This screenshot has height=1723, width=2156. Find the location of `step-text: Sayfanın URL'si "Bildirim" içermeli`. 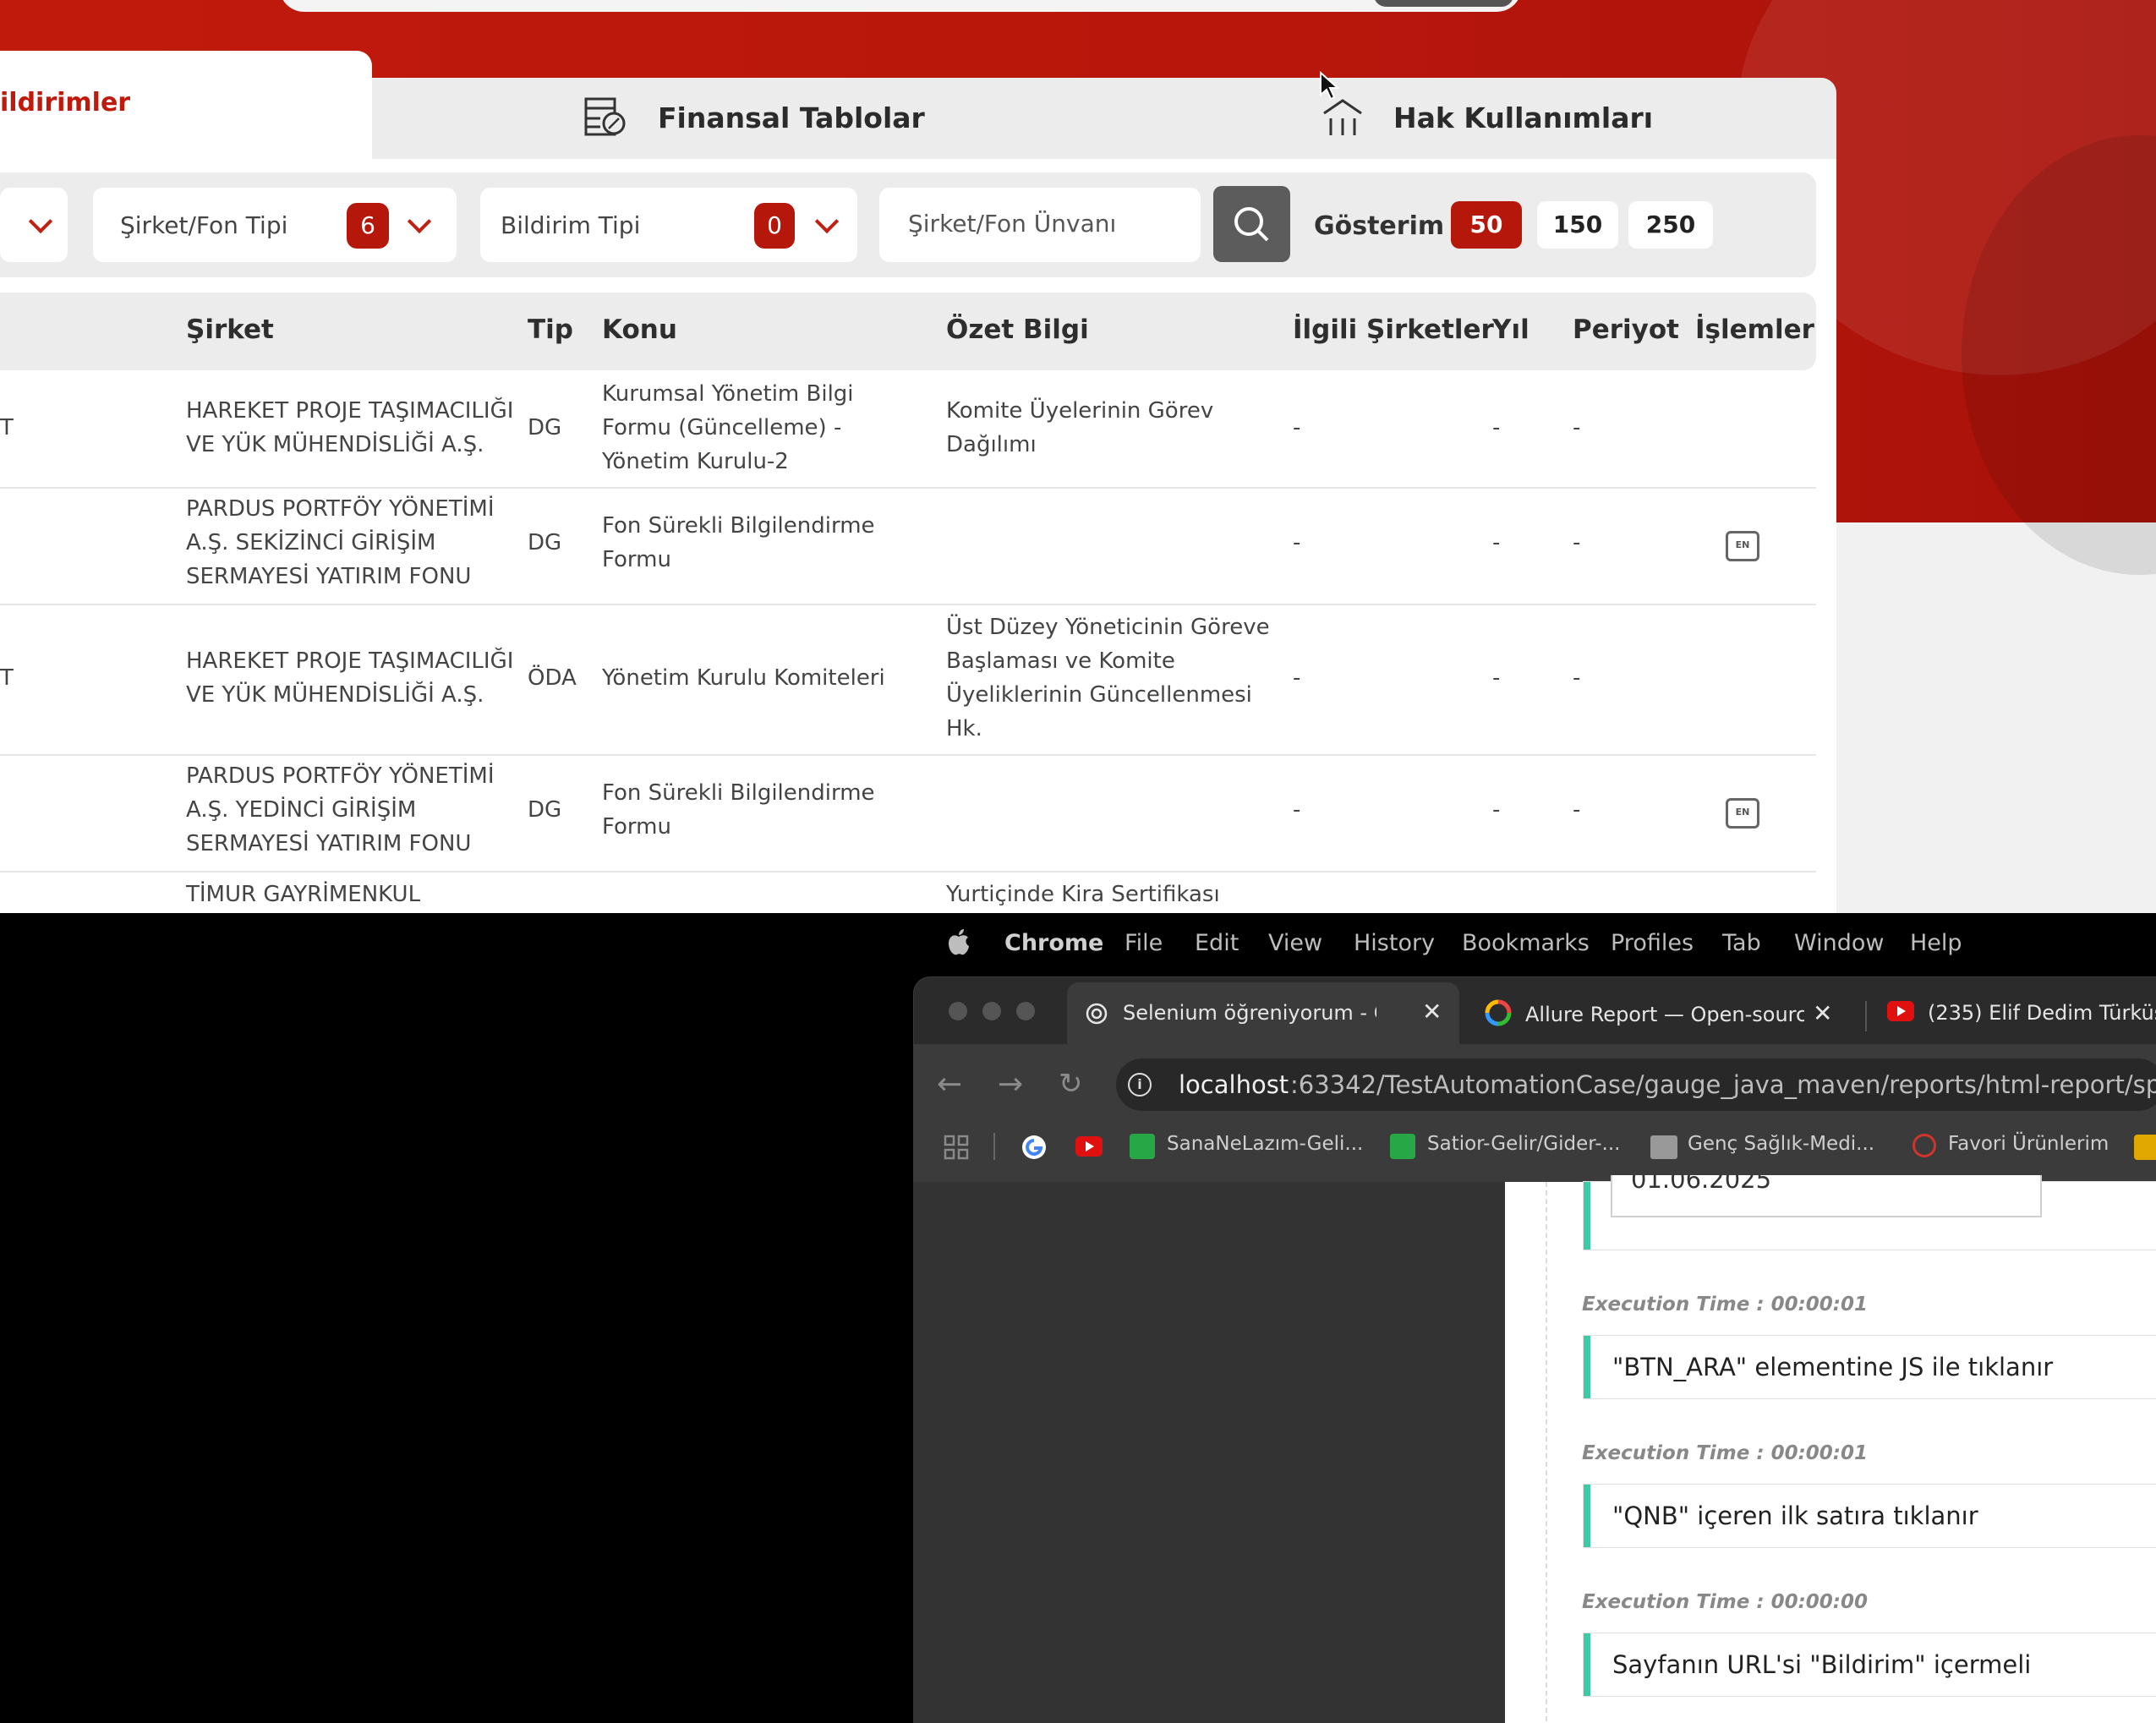

step-text: Sayfanın URL'si "Bildirim" içermeli is located at coordinates (1822, 1665).